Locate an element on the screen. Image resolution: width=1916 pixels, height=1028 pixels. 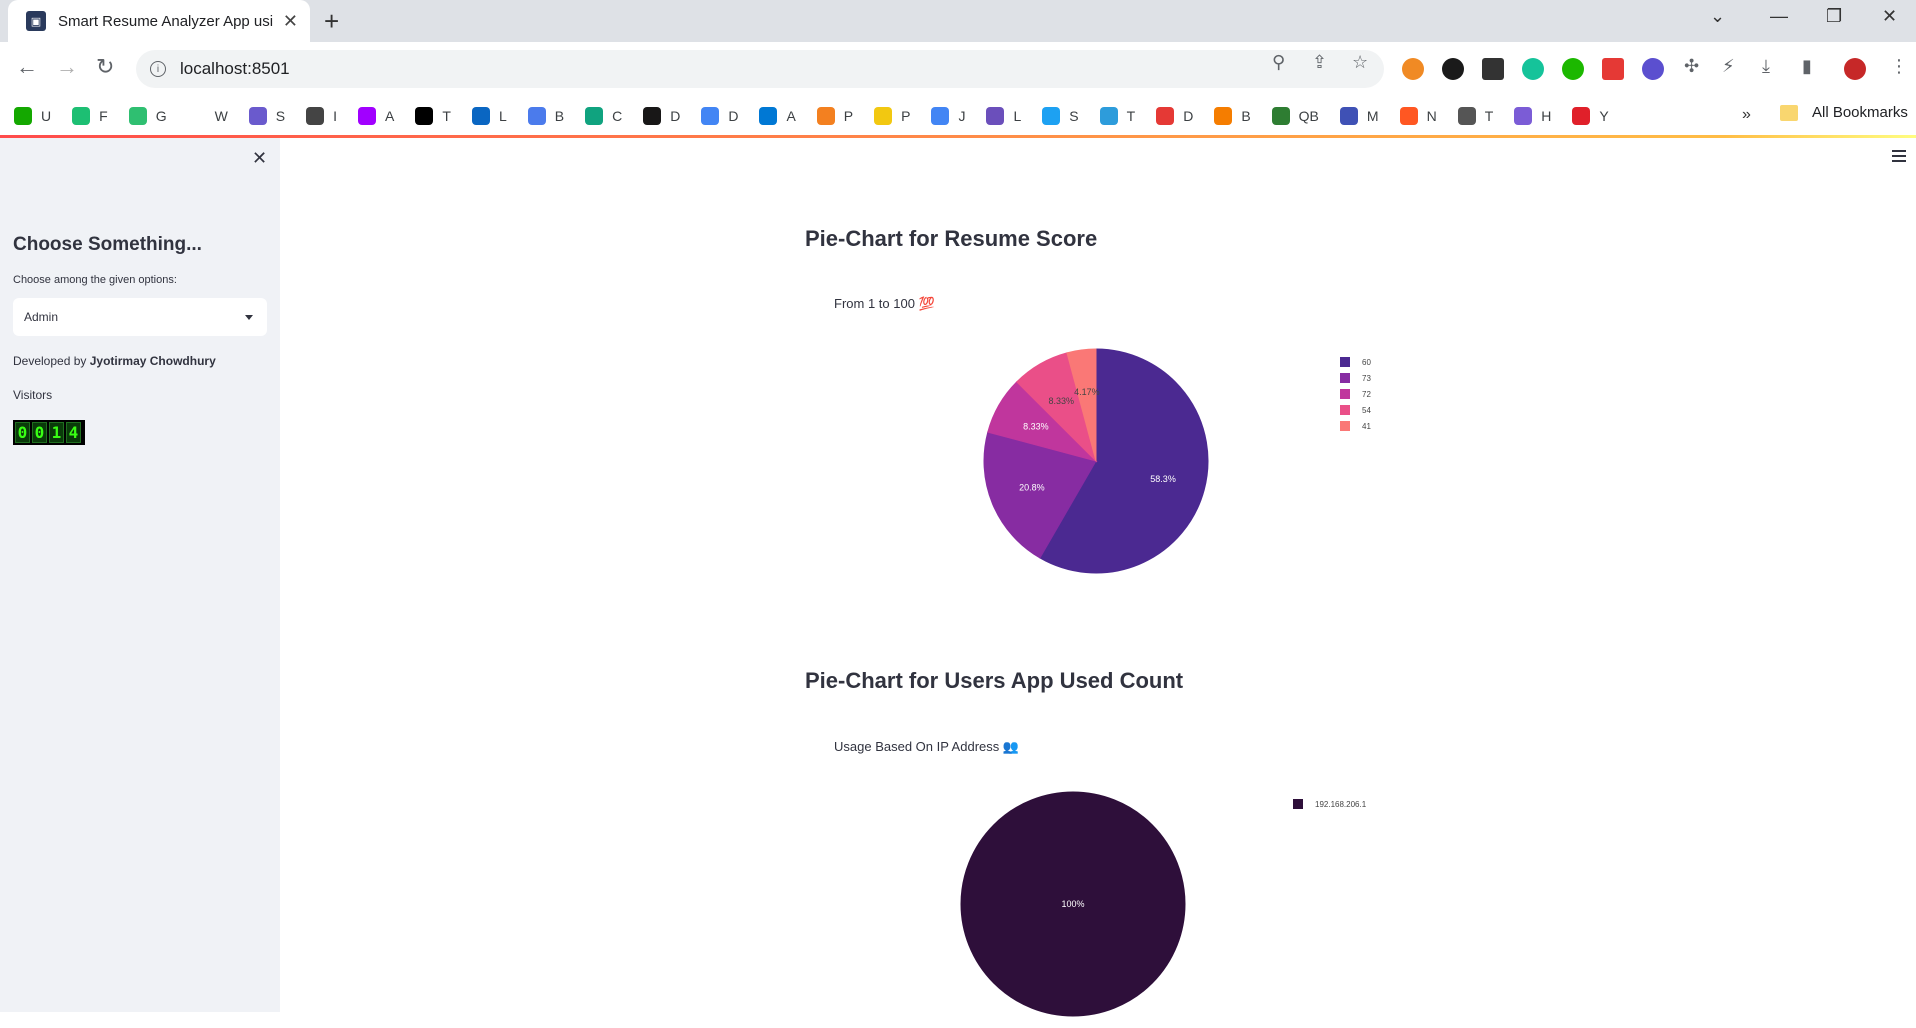
legend-item: 72 is located at coordinates (1355, 394).